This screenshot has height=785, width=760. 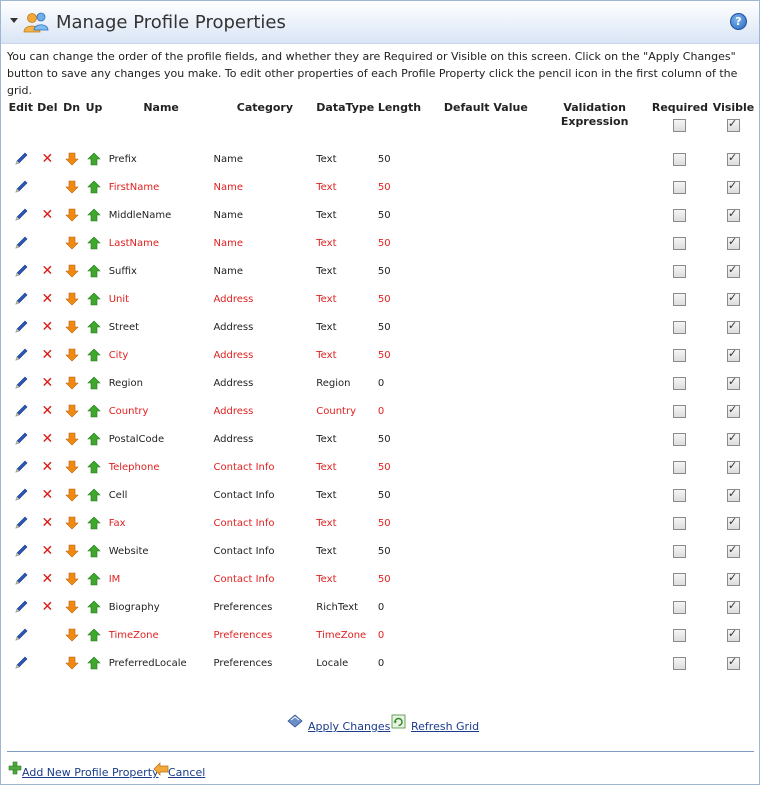 What do you see at coordinates (738, 21) in the screenshot?
I see `help-icon: ?` at bounding box center [738, 21].